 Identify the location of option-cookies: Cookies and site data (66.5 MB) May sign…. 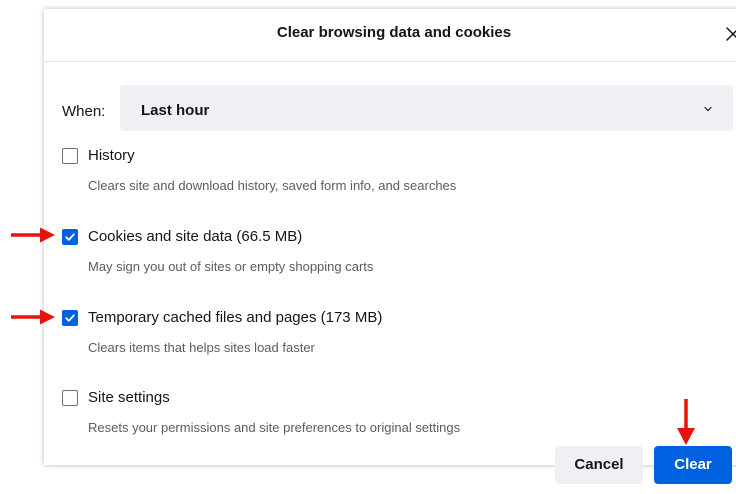
(392, 258).